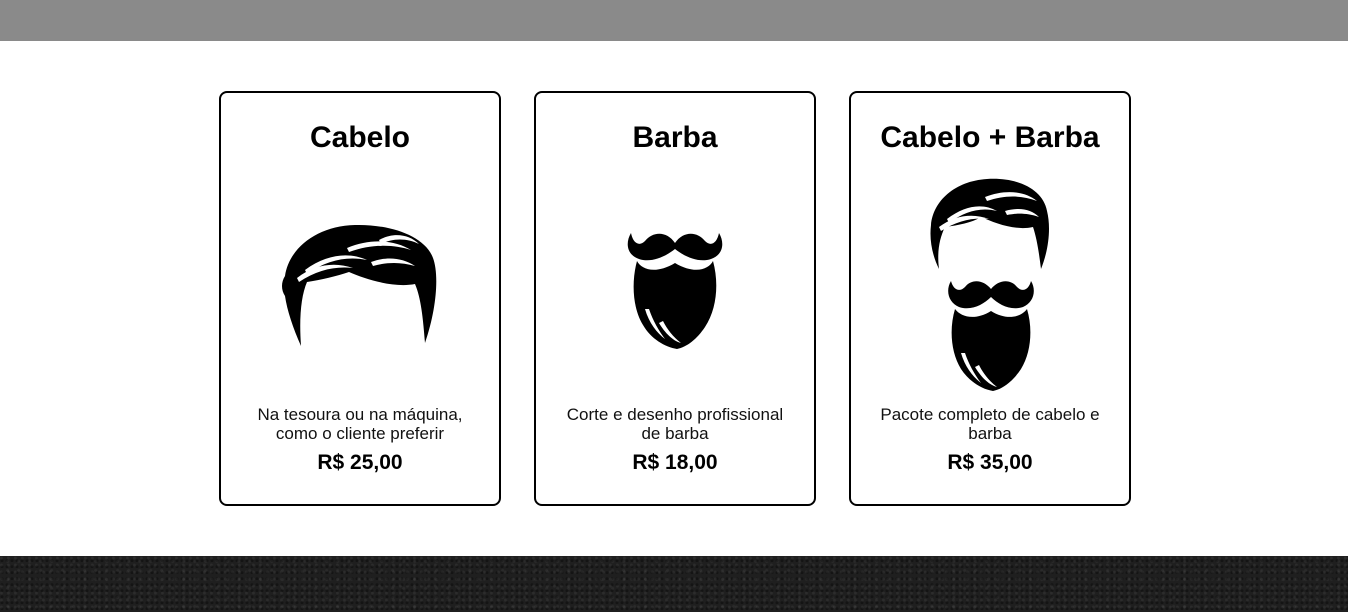 The height and width of the screenshot is (612, 1348). I want to click on card-title: Cabelo + Barba, so click(990, 137).